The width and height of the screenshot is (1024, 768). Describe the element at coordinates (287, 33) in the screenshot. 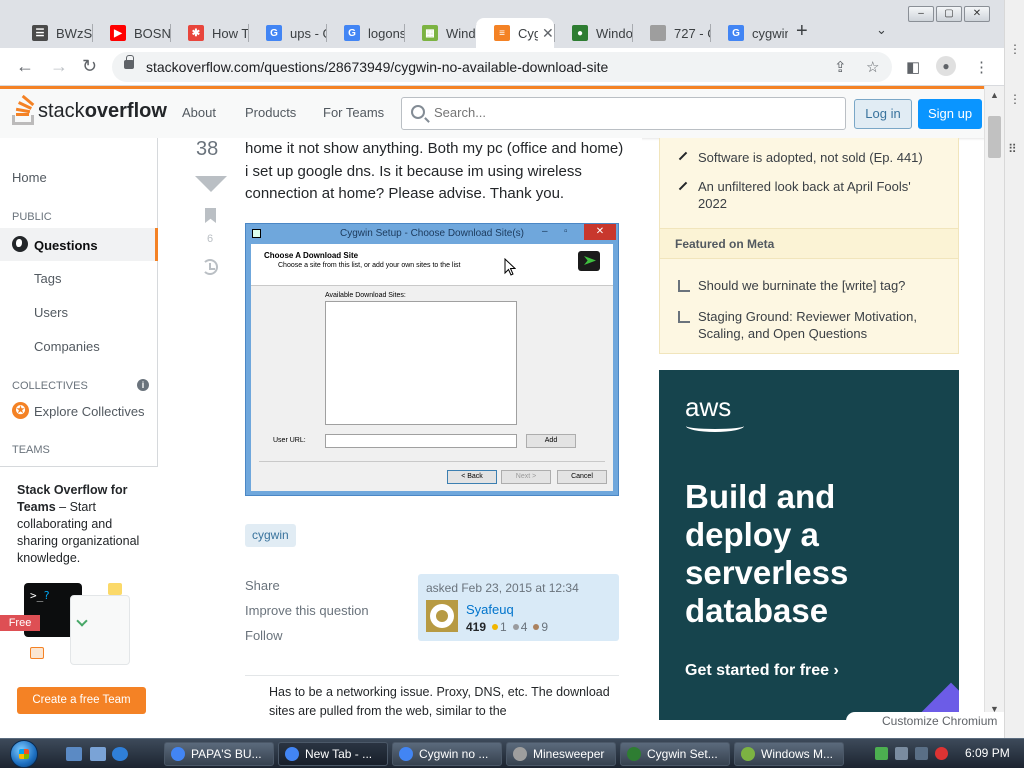

I see `browser-tab: Gups - G` at that location.